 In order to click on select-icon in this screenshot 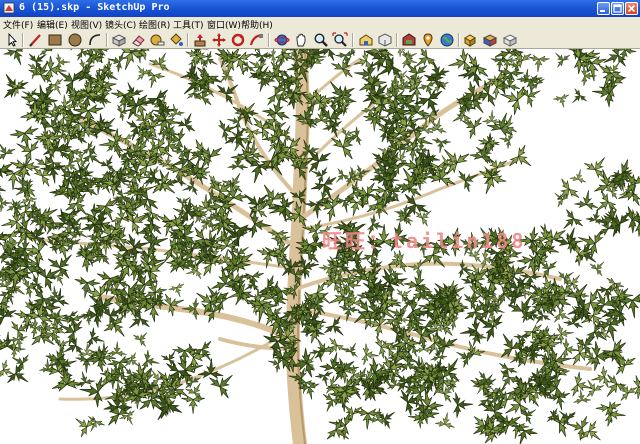, I will do `click(12, 40)`.